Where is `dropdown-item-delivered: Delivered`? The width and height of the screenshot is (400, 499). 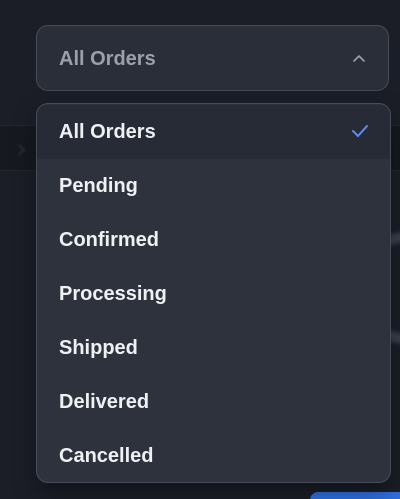
dropdown-item-delivered: Delivered is located at coordinates (213, 402).